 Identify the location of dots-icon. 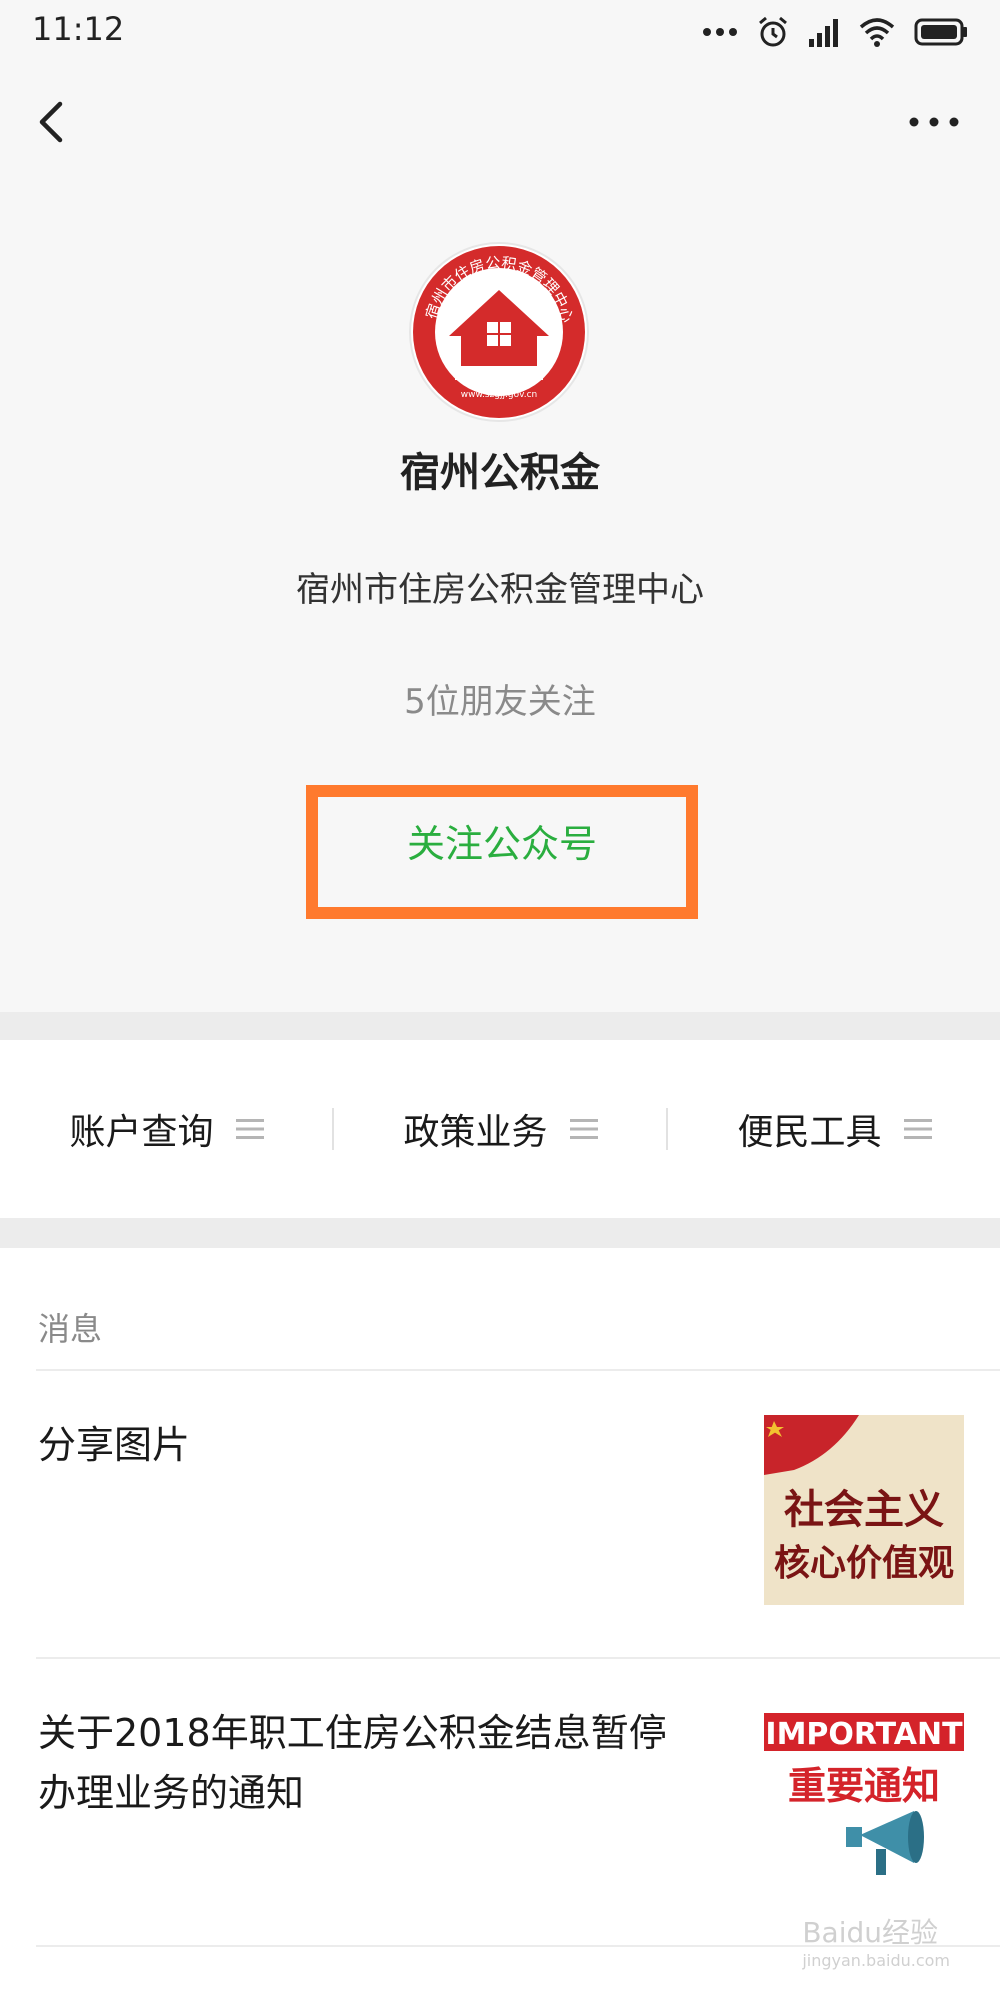
(720, 32).